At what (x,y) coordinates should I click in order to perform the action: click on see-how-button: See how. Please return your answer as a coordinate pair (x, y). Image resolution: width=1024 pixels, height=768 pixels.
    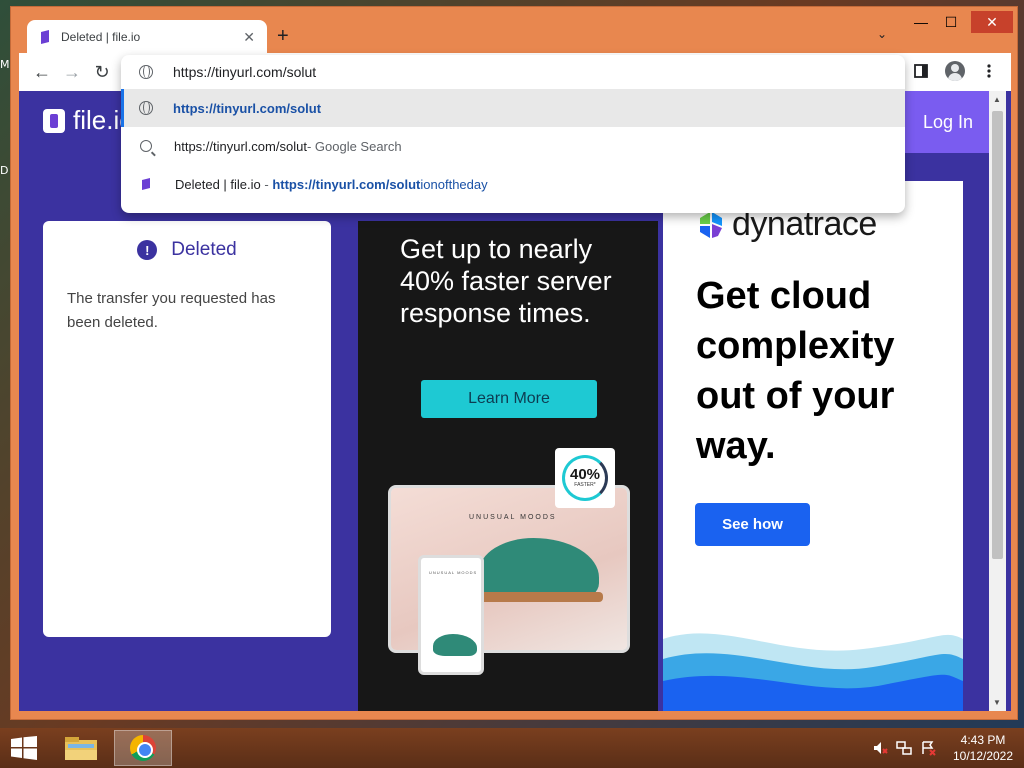
    Looking at the image, I should click on (752, 524).